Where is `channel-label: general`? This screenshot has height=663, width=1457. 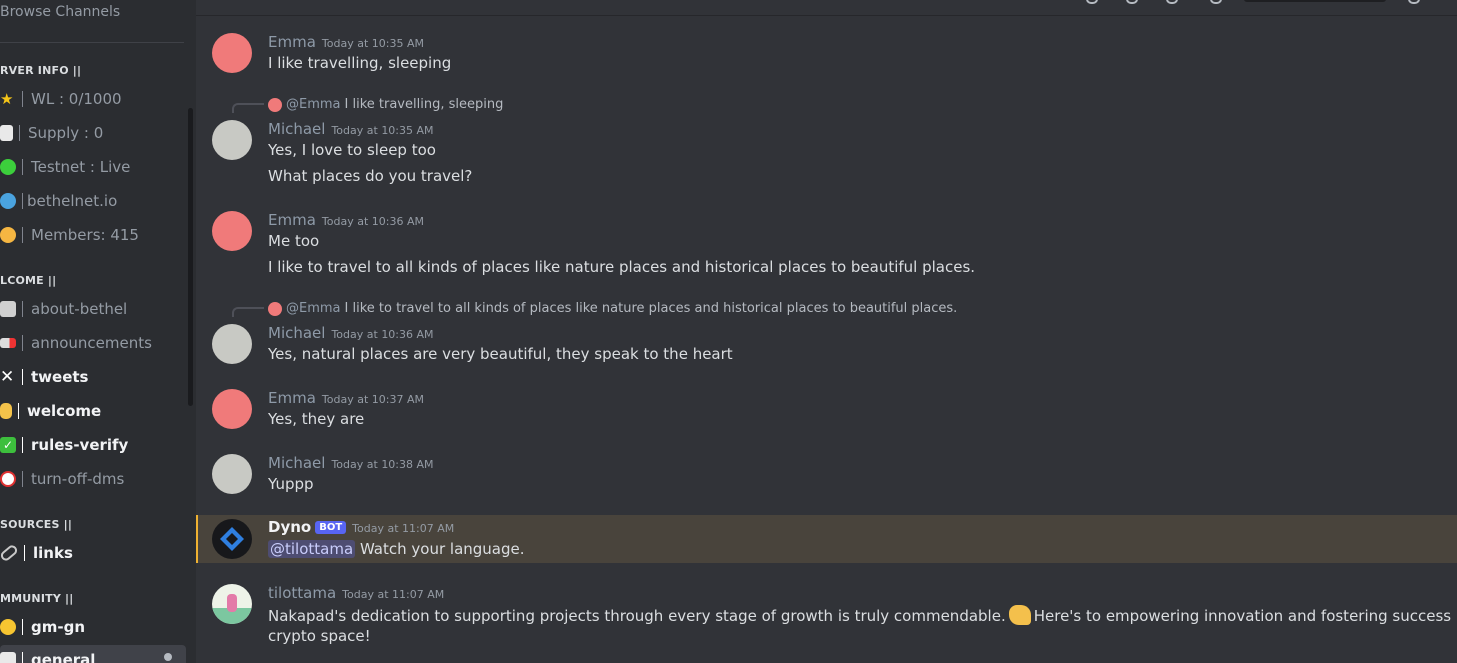 channel-label: general is located at coordinates (63, 657).